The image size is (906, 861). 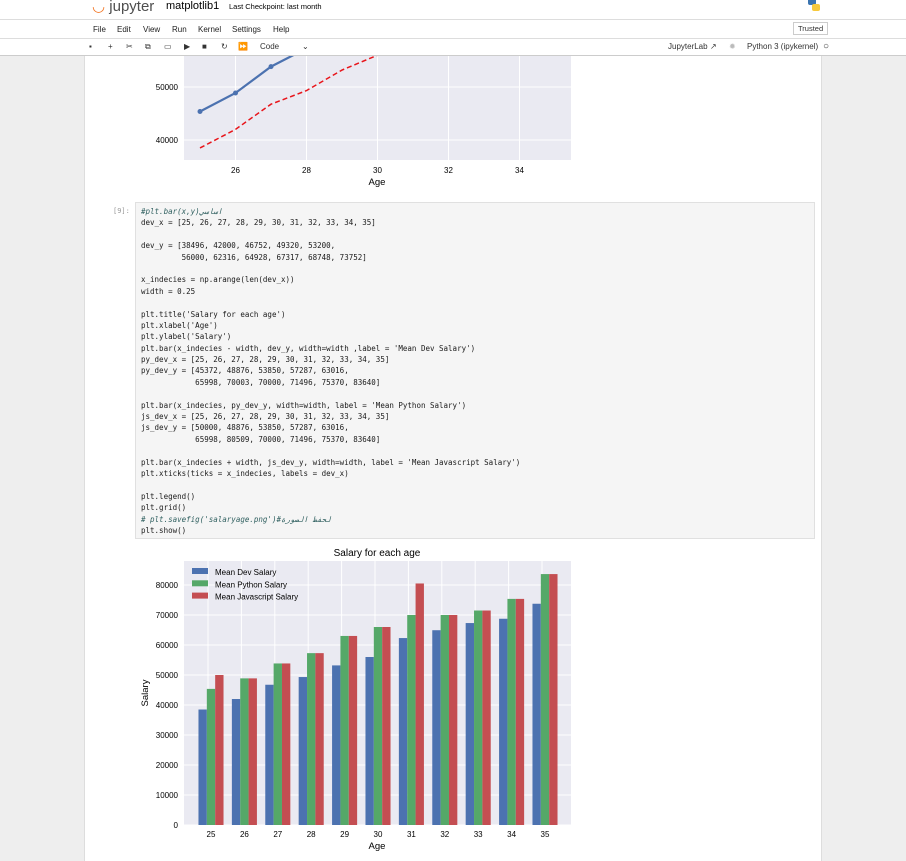 I want to click on legend-label: Mean Python Salary, so click(x=251, y=584).